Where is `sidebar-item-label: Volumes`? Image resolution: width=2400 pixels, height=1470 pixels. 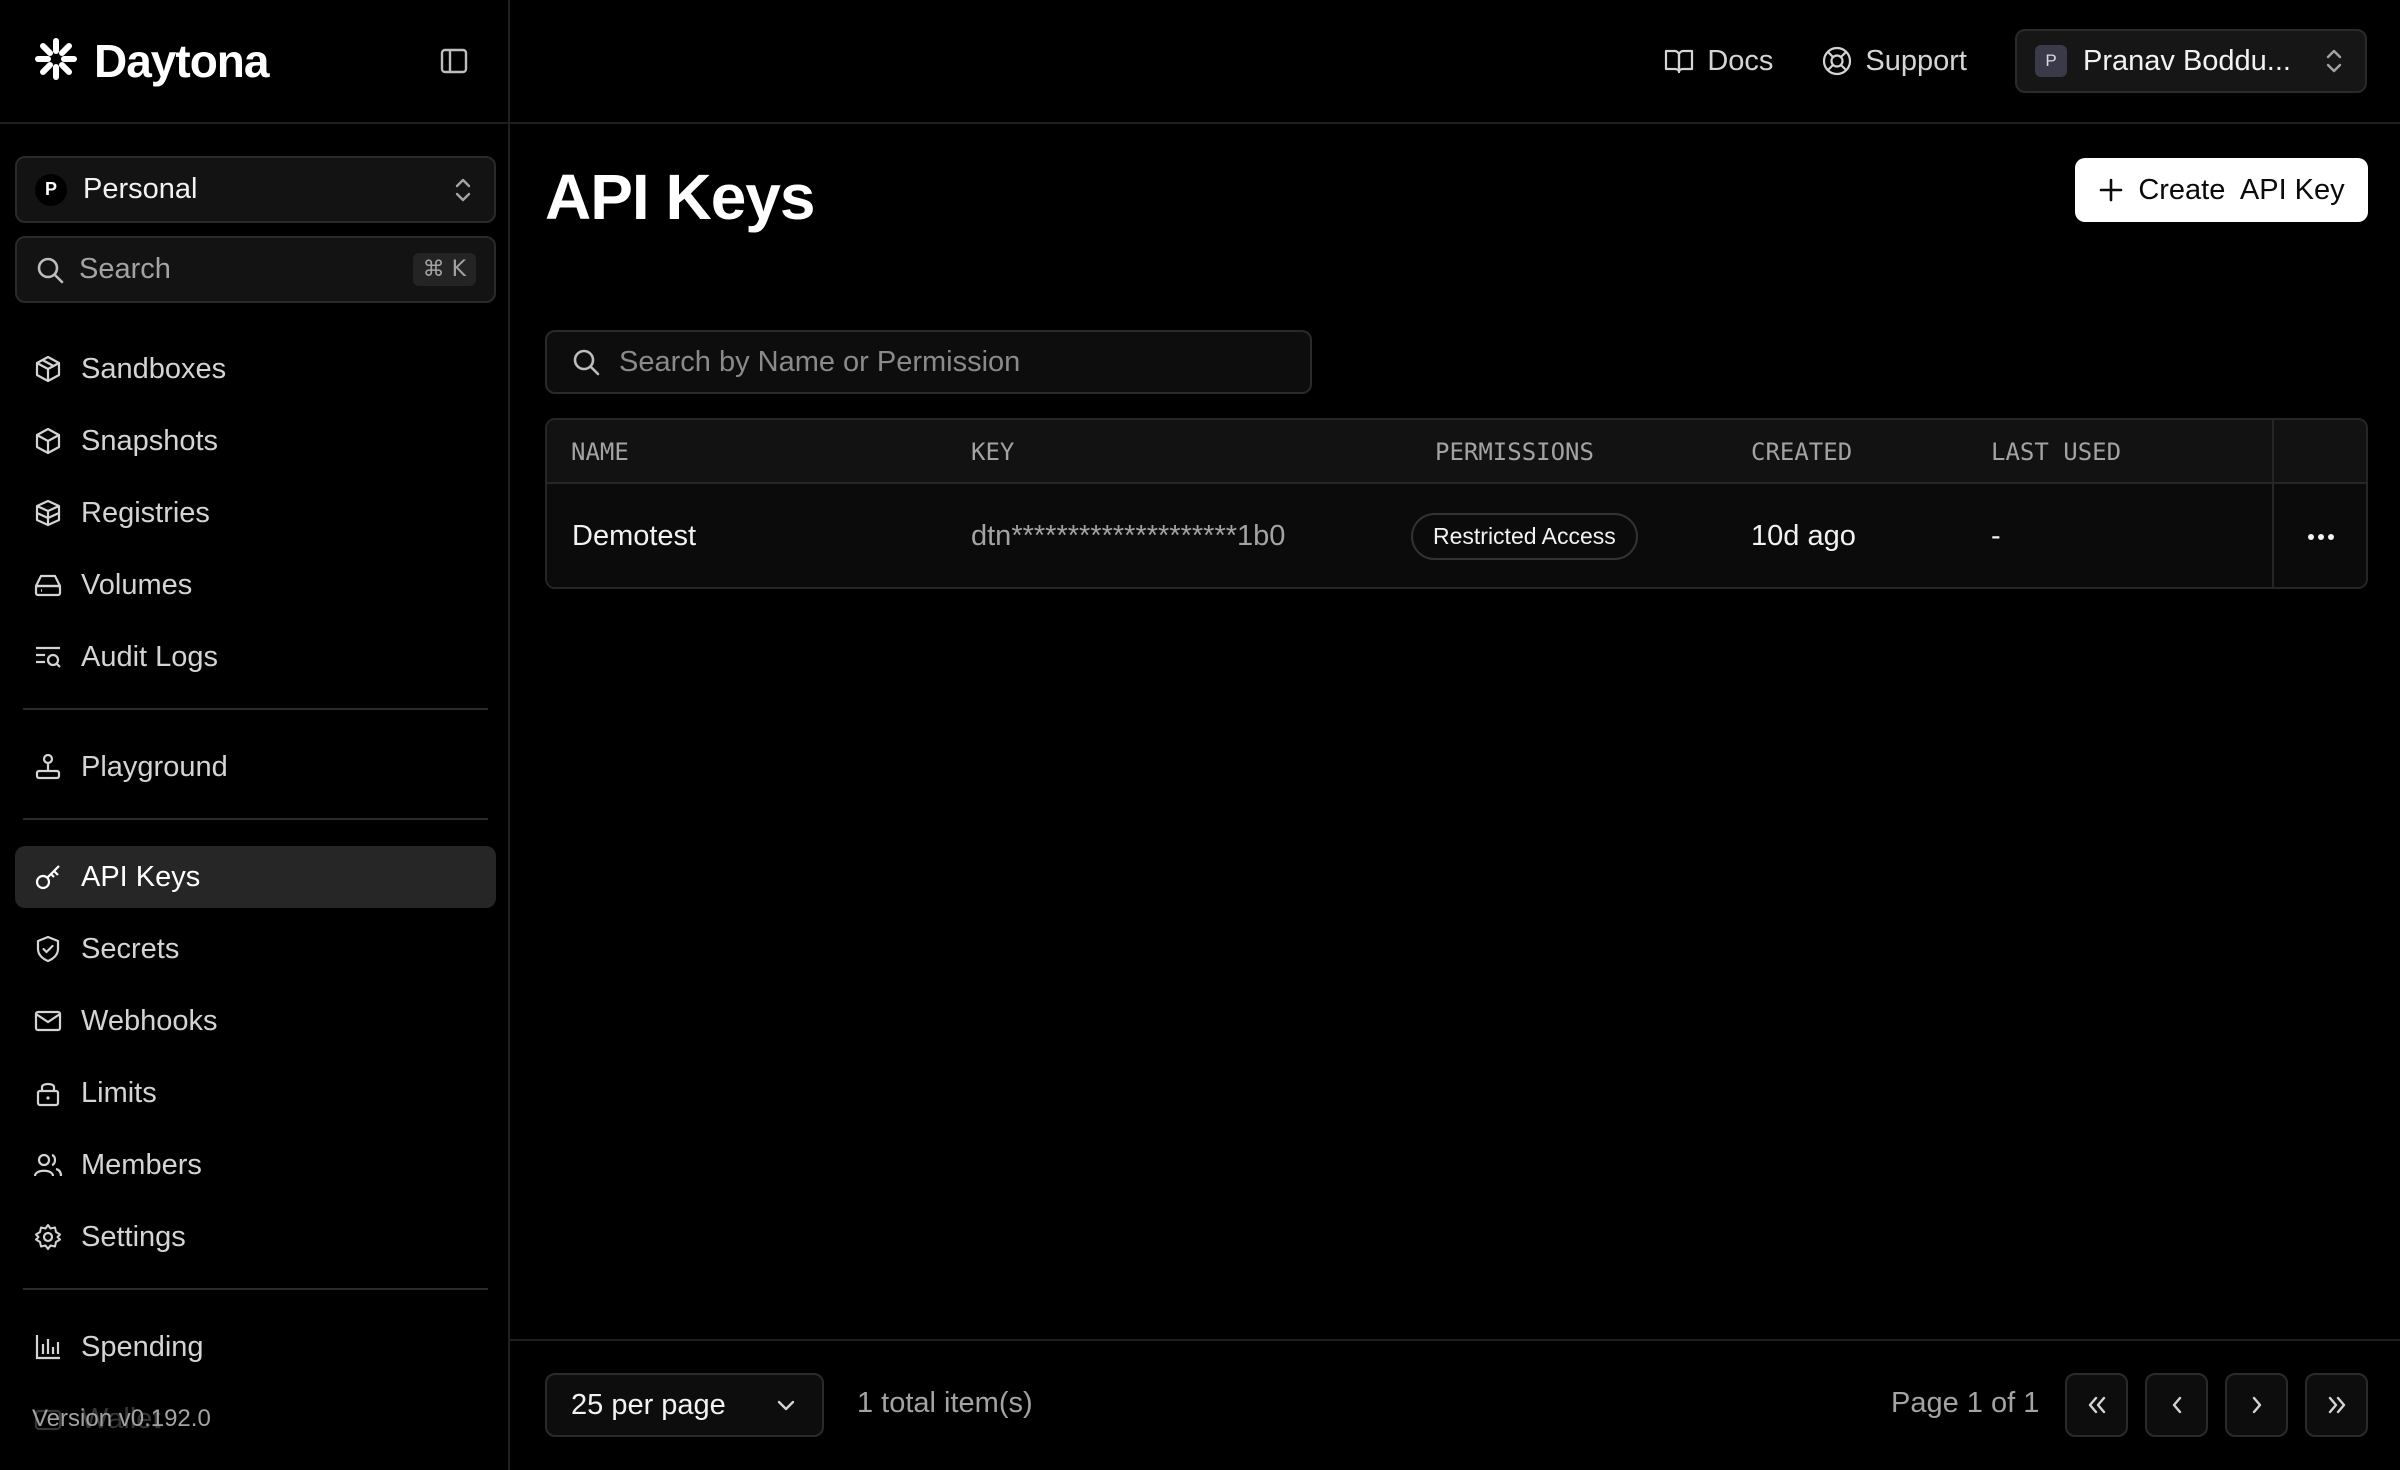
sidebar-item-label: Volumes is located at coordinates (137, 584).